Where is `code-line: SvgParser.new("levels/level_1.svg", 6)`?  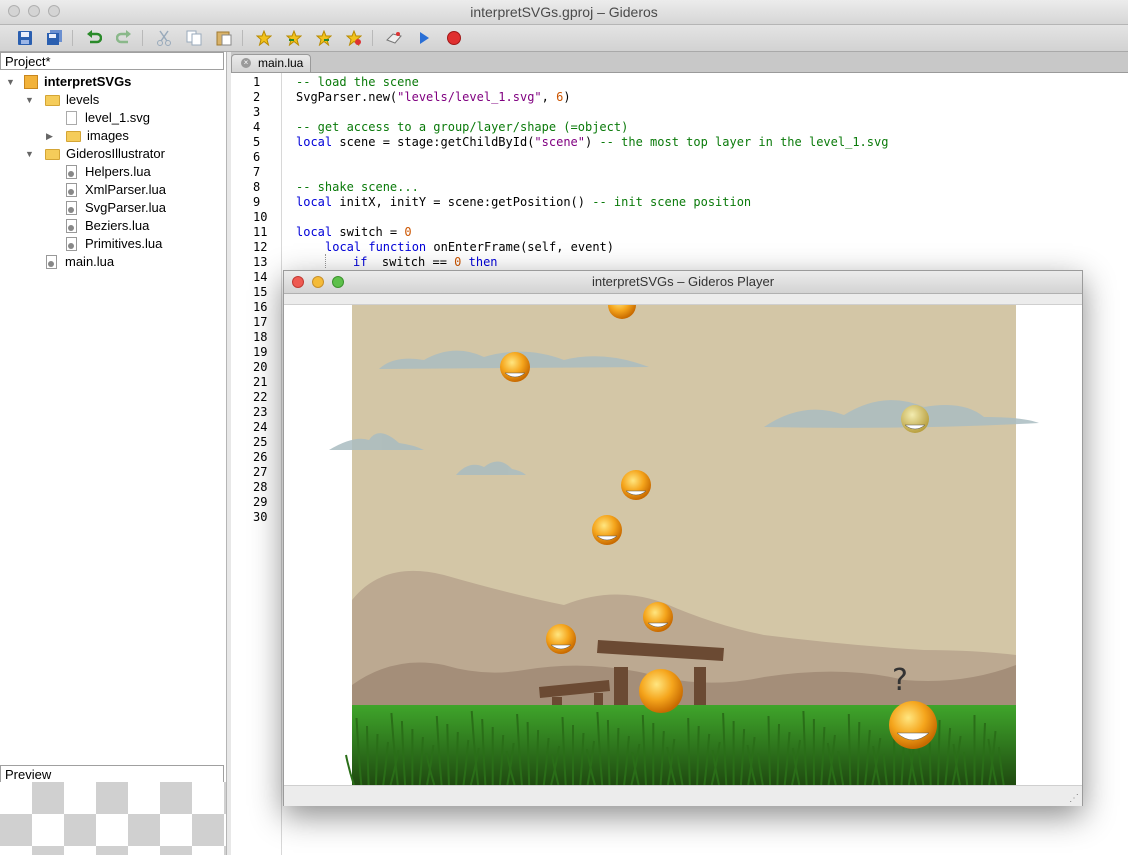 code-line: SvgParser.new("levels/level_1.svg", 6) is located at coordinates (433, 97).